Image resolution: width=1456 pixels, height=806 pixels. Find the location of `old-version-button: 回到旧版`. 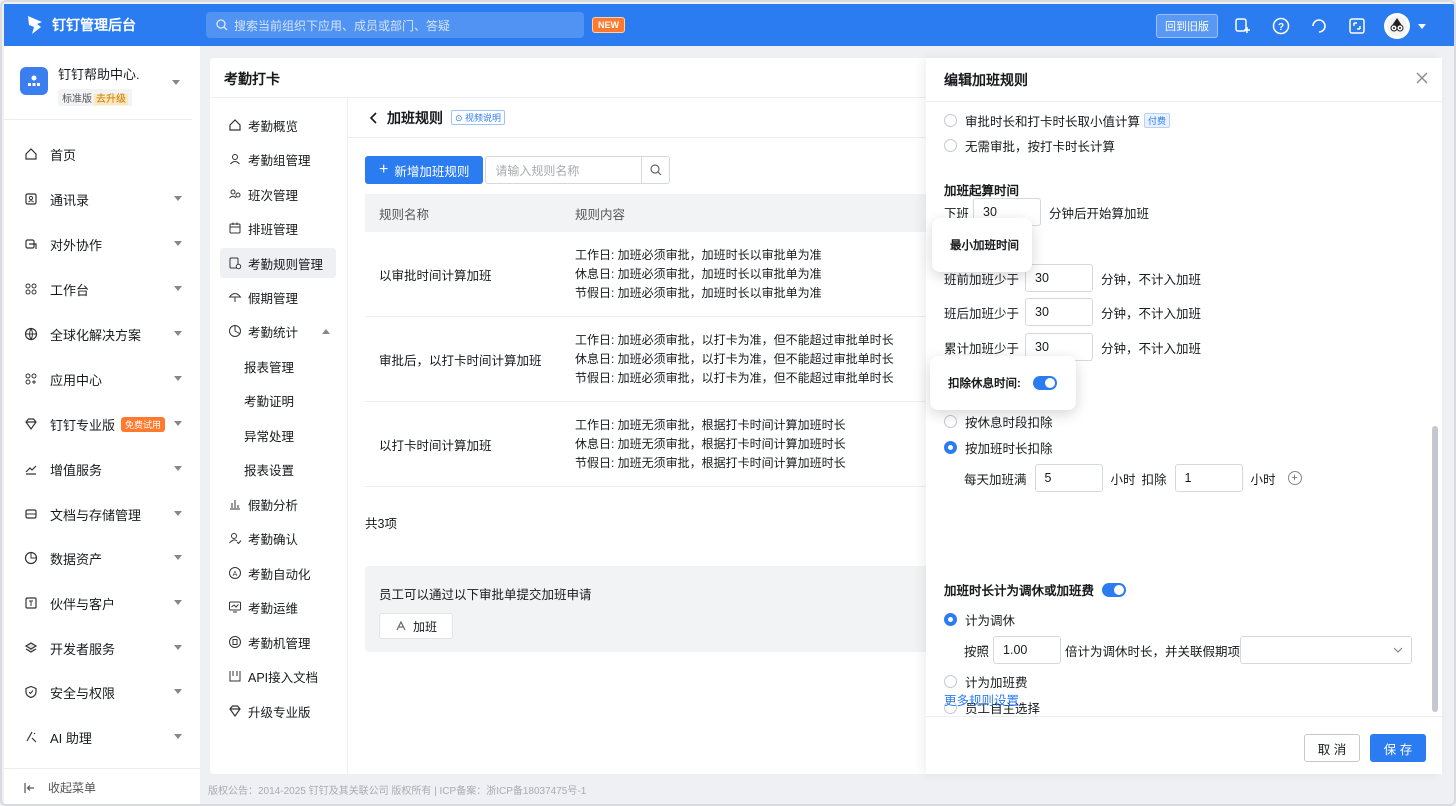

old-version-button: 回到旧版 is located at coordinates (1187, 26).